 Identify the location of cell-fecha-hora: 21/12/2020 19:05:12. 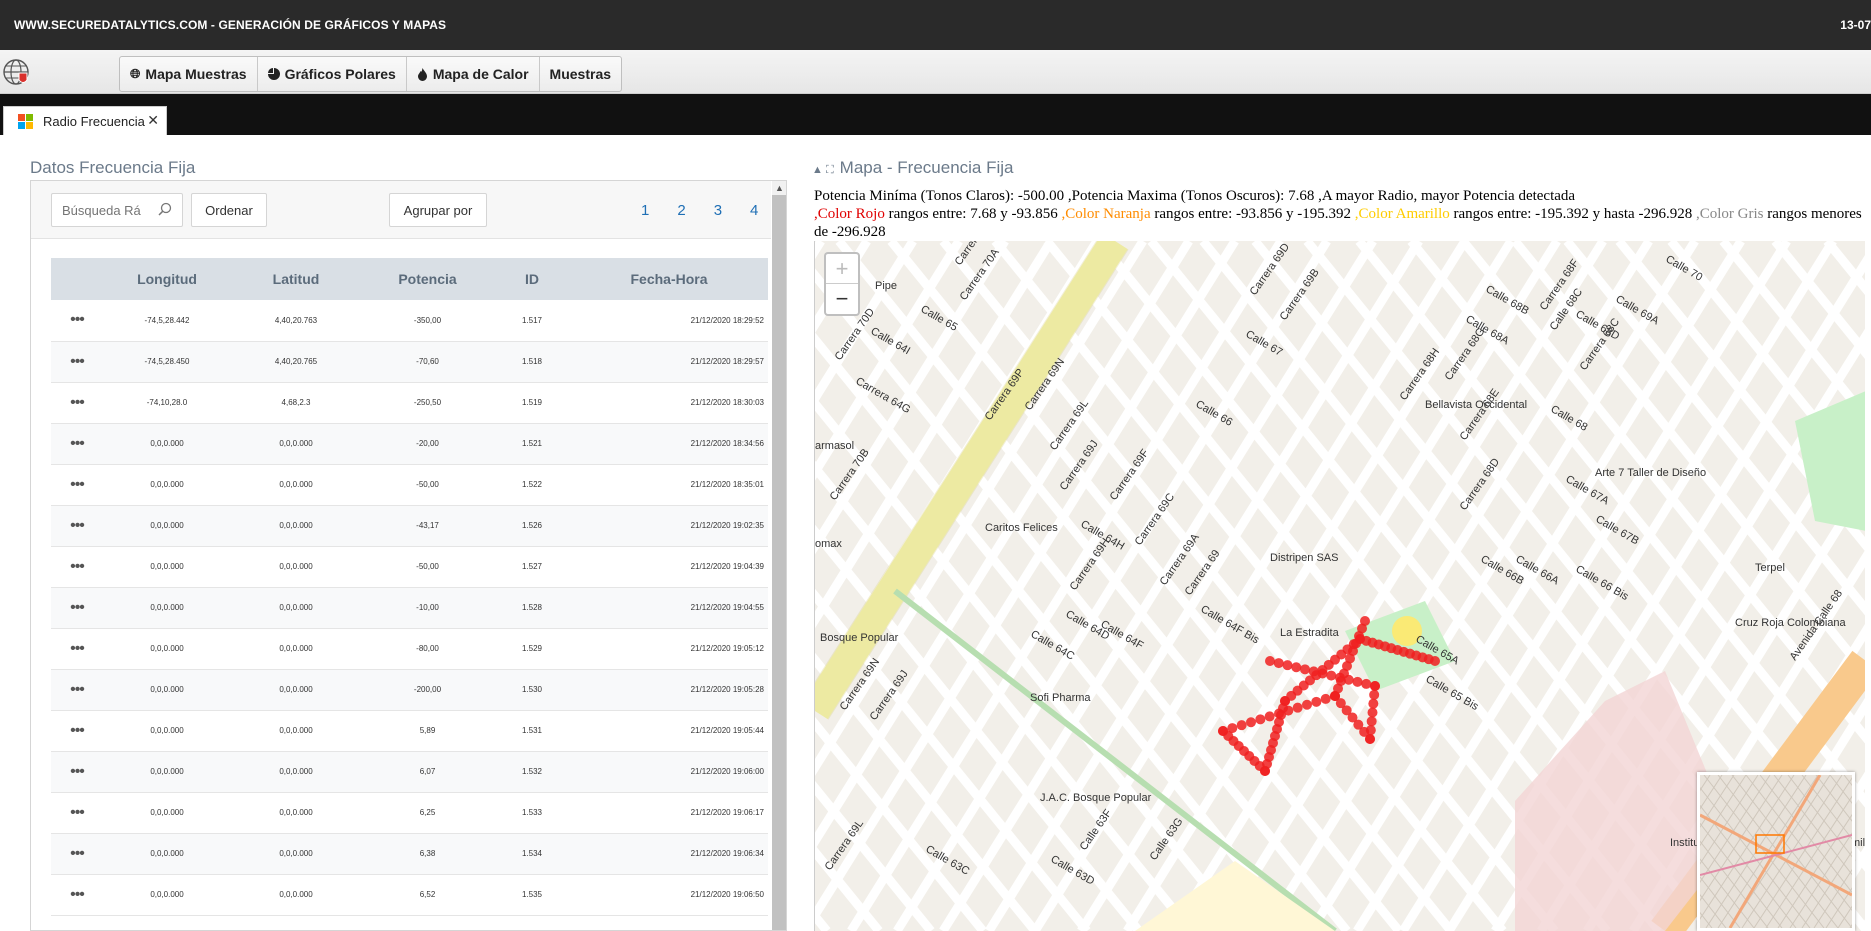
(669, 649).